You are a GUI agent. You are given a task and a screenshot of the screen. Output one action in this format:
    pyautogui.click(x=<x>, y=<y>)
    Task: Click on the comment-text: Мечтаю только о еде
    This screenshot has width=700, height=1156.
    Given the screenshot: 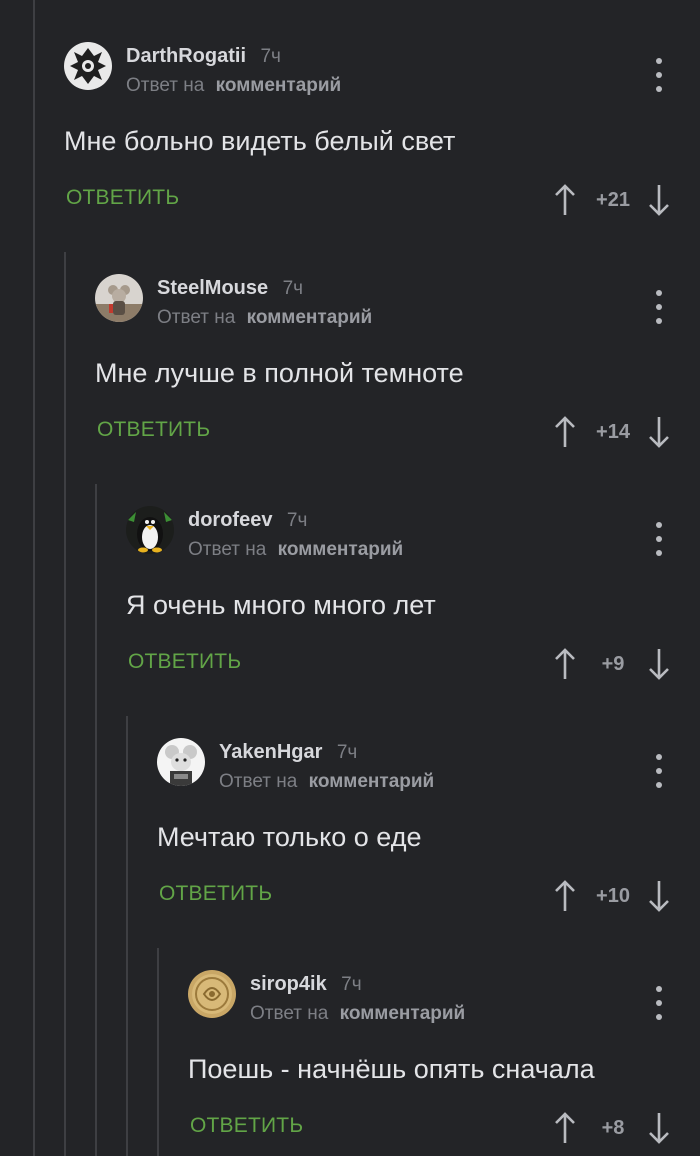 What is the action you would take?
    pyautogui.click(x=289, y=837)
    